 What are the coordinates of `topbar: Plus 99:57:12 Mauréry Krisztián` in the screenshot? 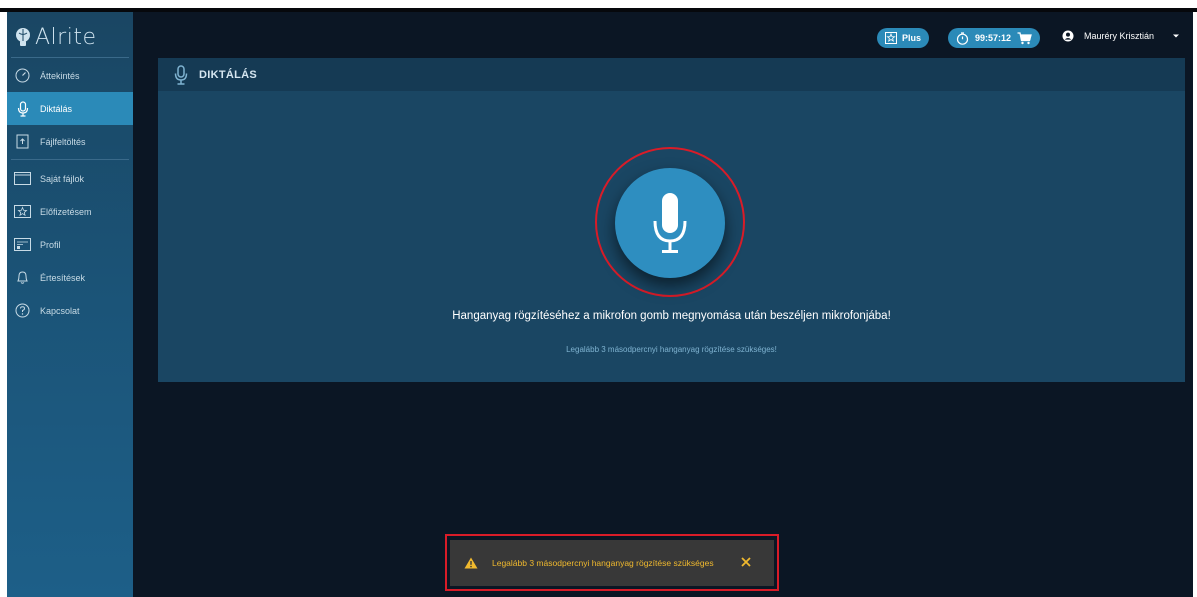 It's located at (663, 35).